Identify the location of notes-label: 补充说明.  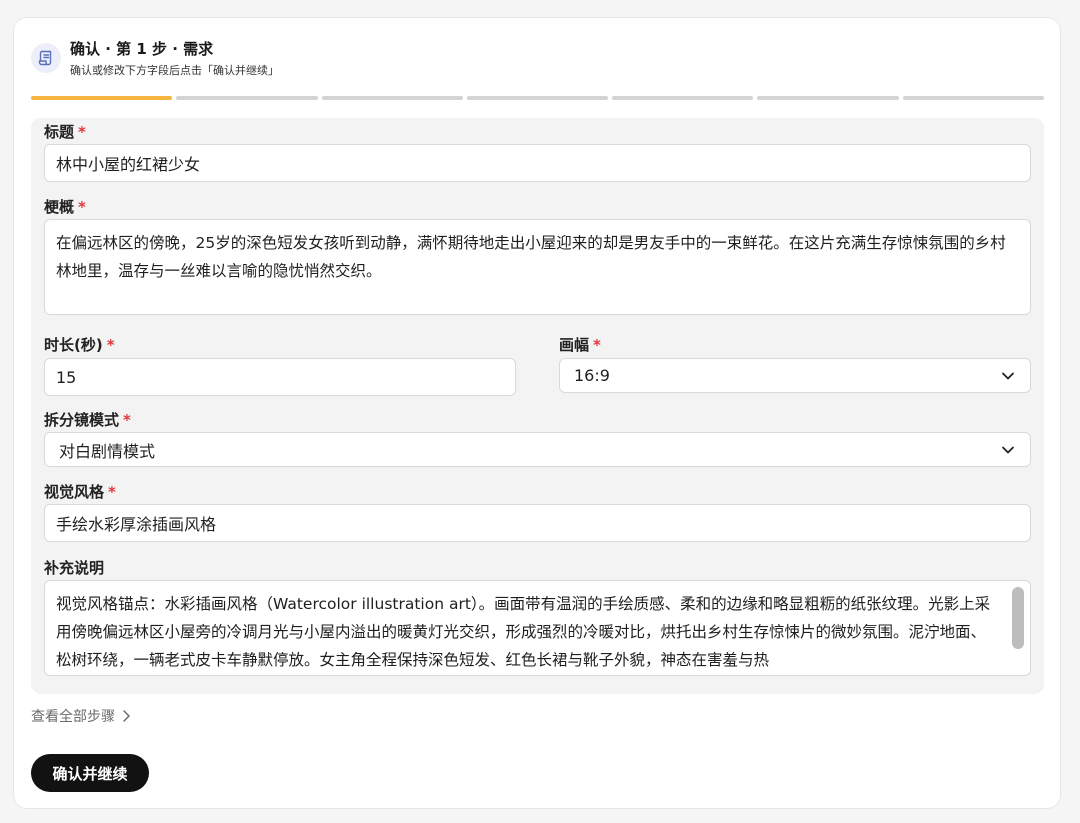
(74, 568).